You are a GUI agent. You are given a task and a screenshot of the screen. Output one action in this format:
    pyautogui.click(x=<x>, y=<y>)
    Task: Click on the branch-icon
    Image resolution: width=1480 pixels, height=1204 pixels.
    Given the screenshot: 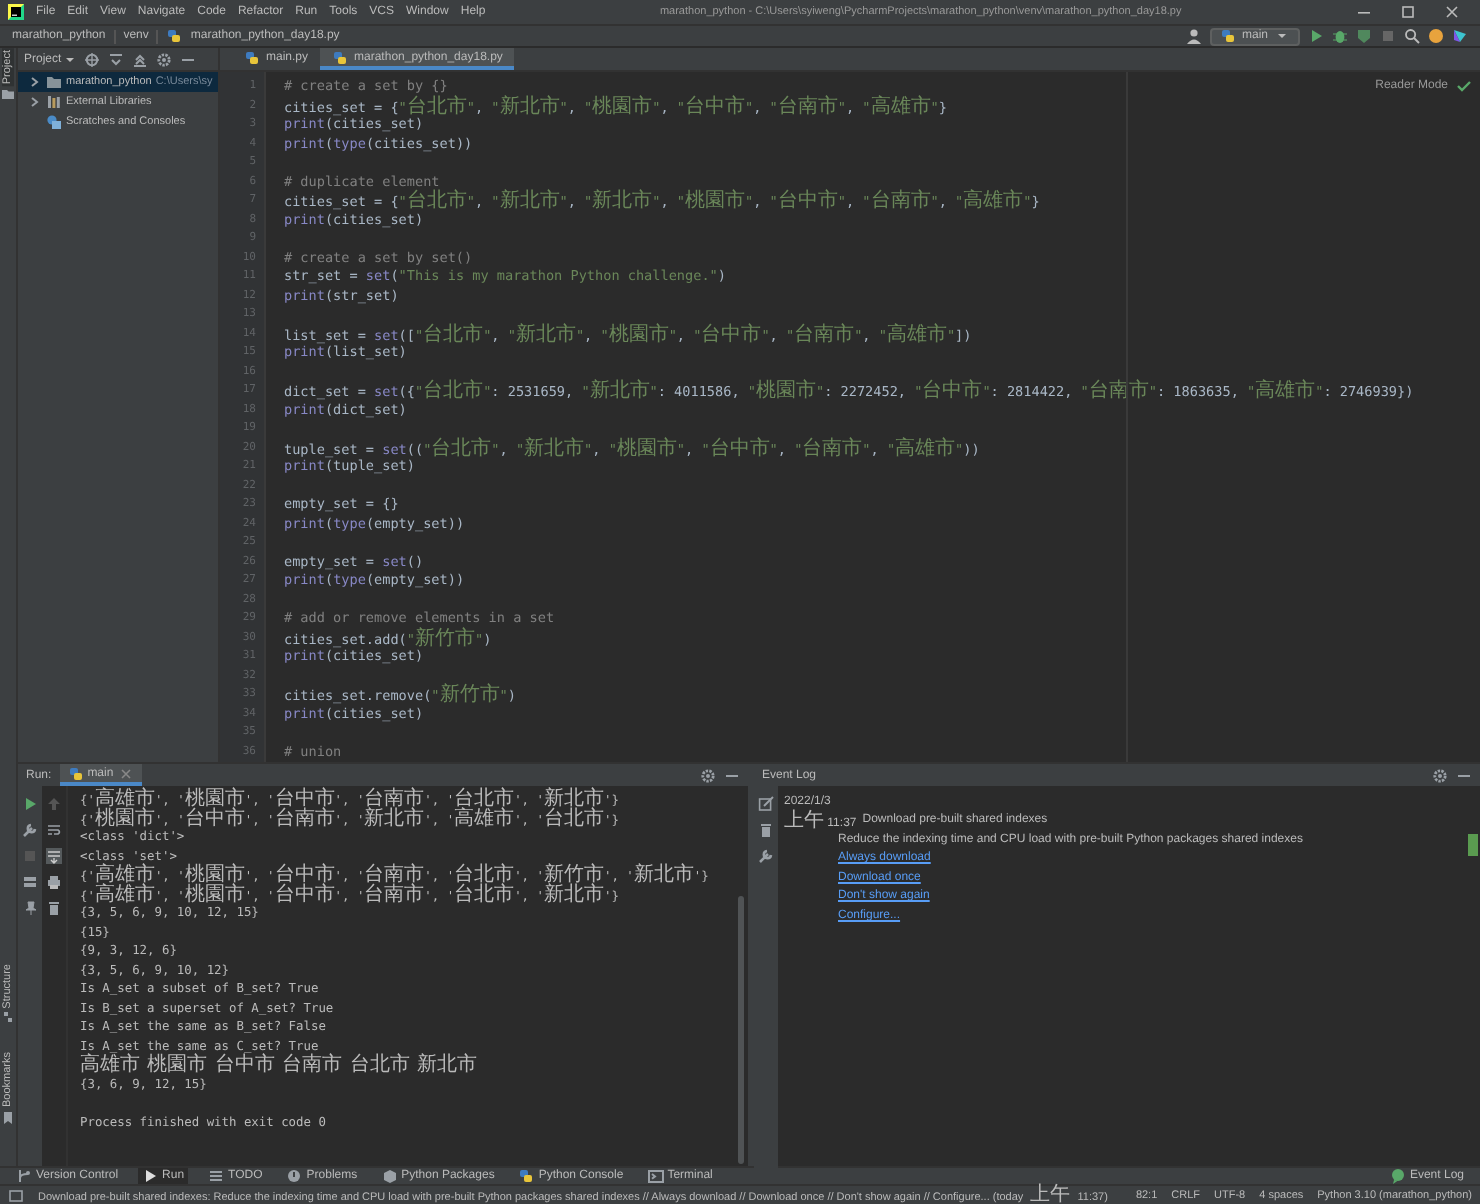 What is the action you would take?
    pyautogui.click(x=24, y=1176)
    